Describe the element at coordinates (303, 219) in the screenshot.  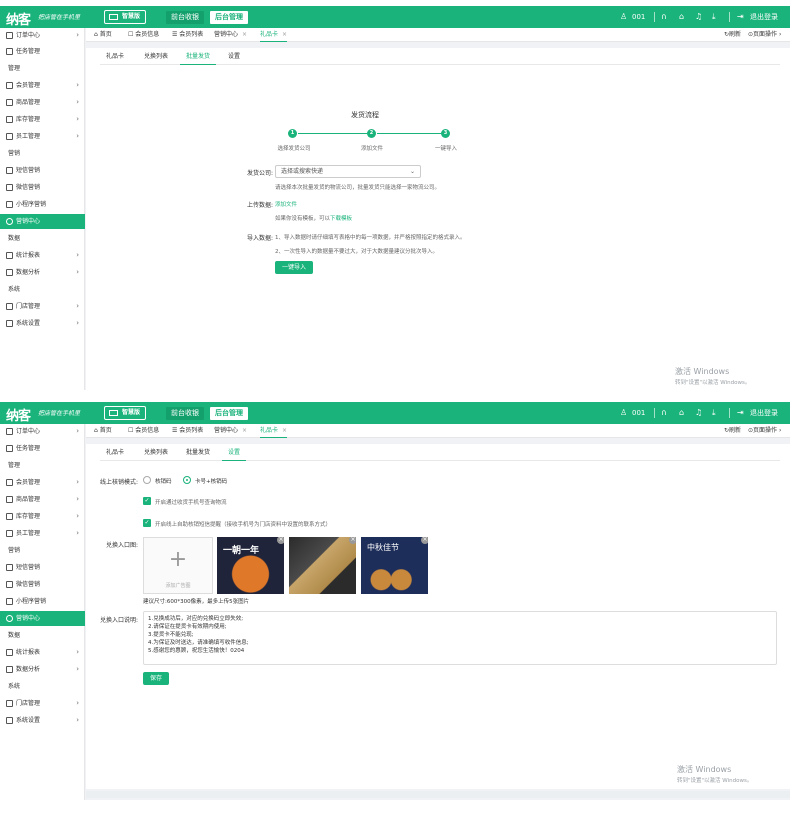
I see `template-hint-text: 如果你没有模板，可以` at that location.